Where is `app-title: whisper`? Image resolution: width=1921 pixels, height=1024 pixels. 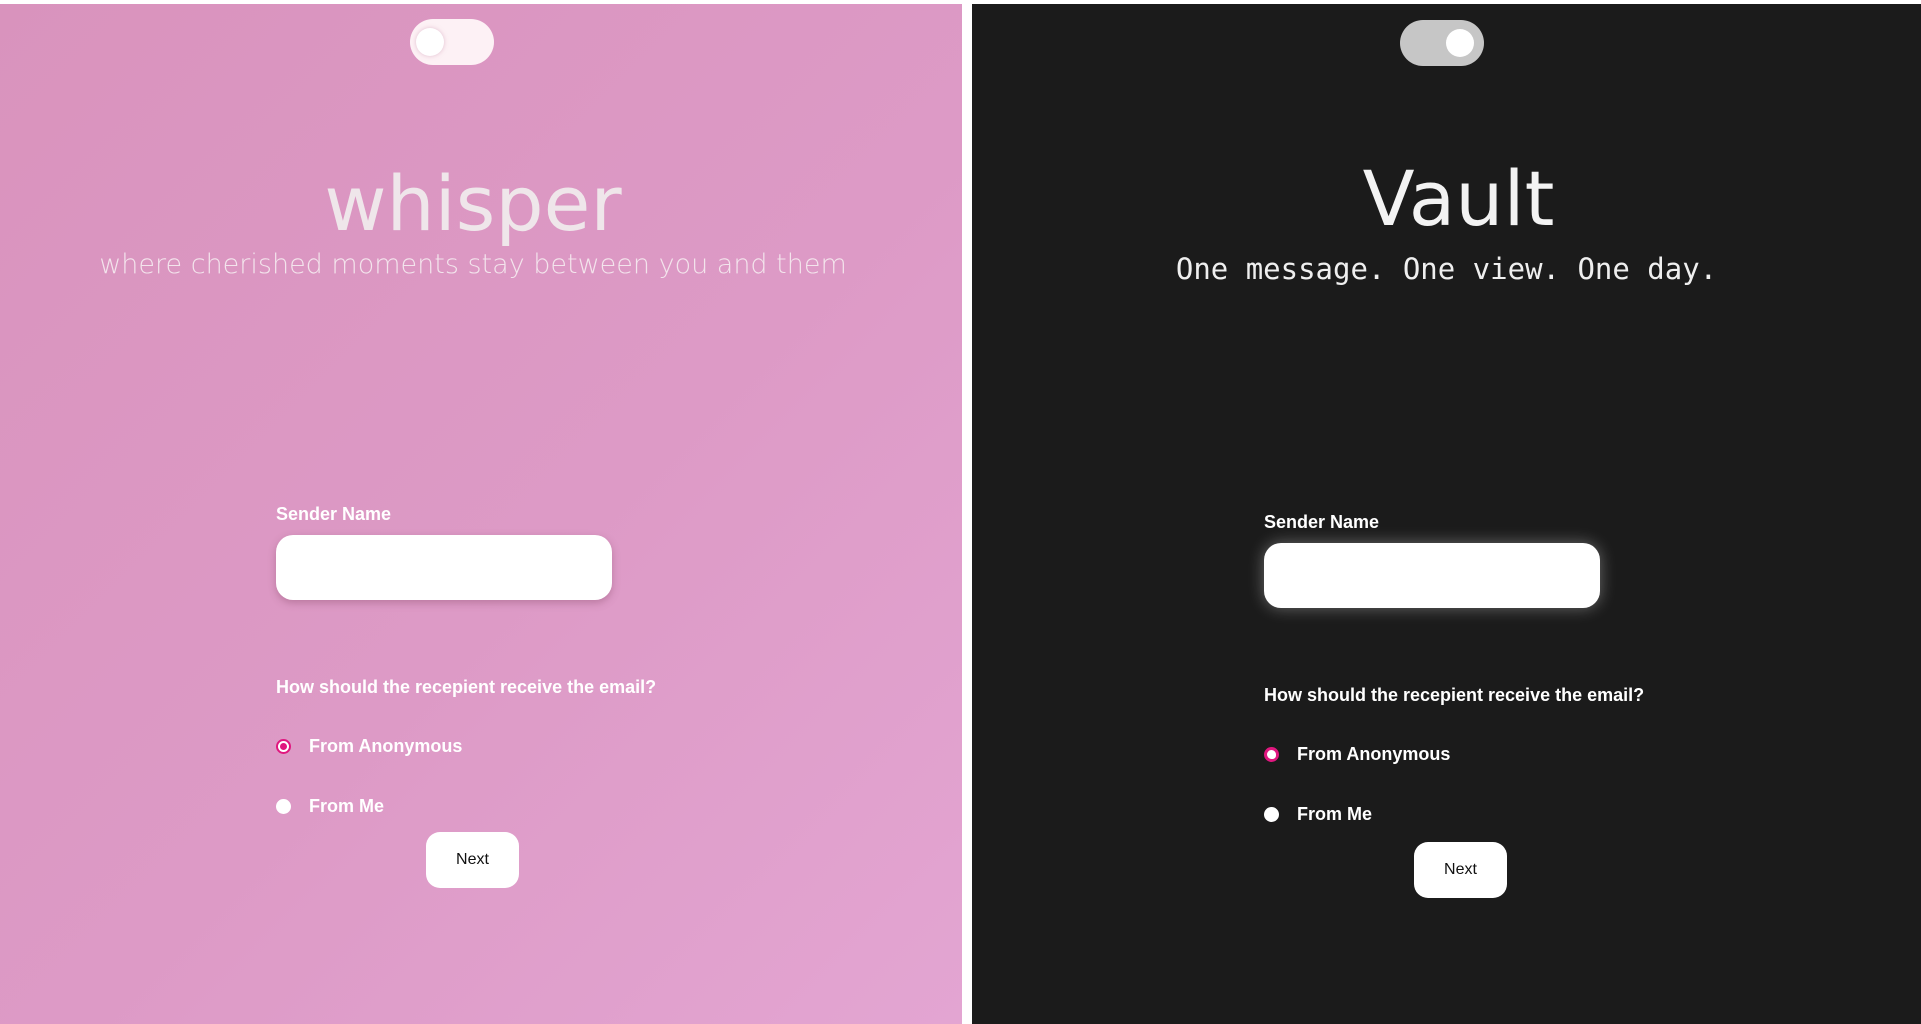 app-title: whisper is located at coordinates (473, 203).